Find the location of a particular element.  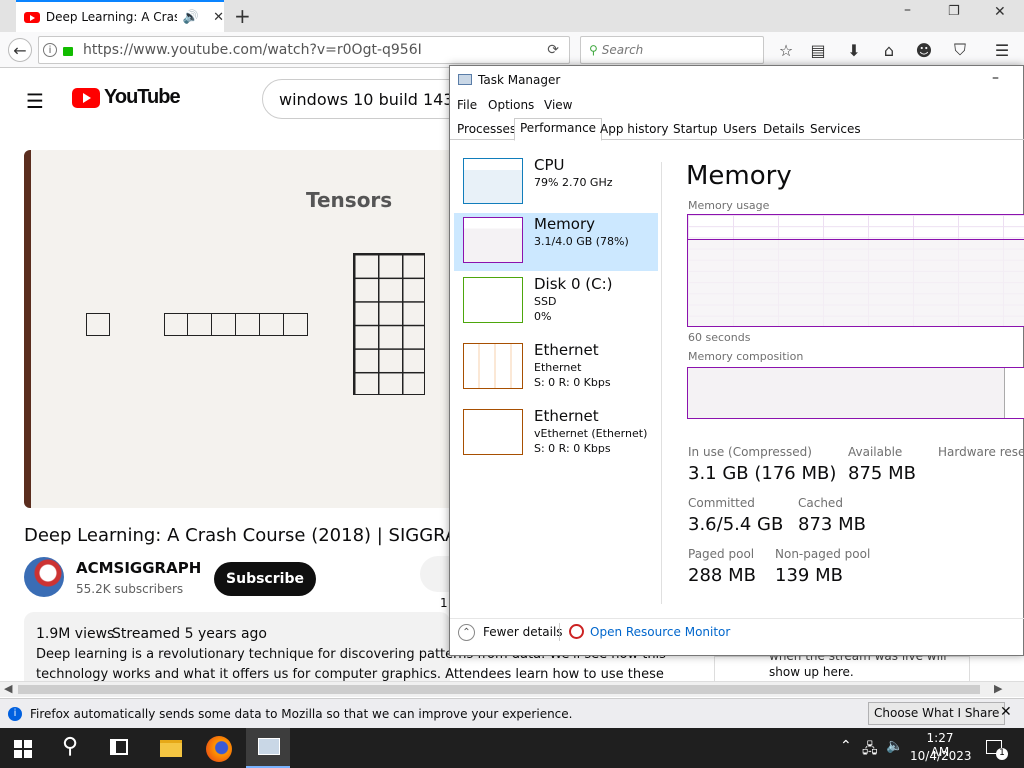

sidebar-item-disk: Disk 0 (C:) SSD 0% is located at coordinates (556, 302).